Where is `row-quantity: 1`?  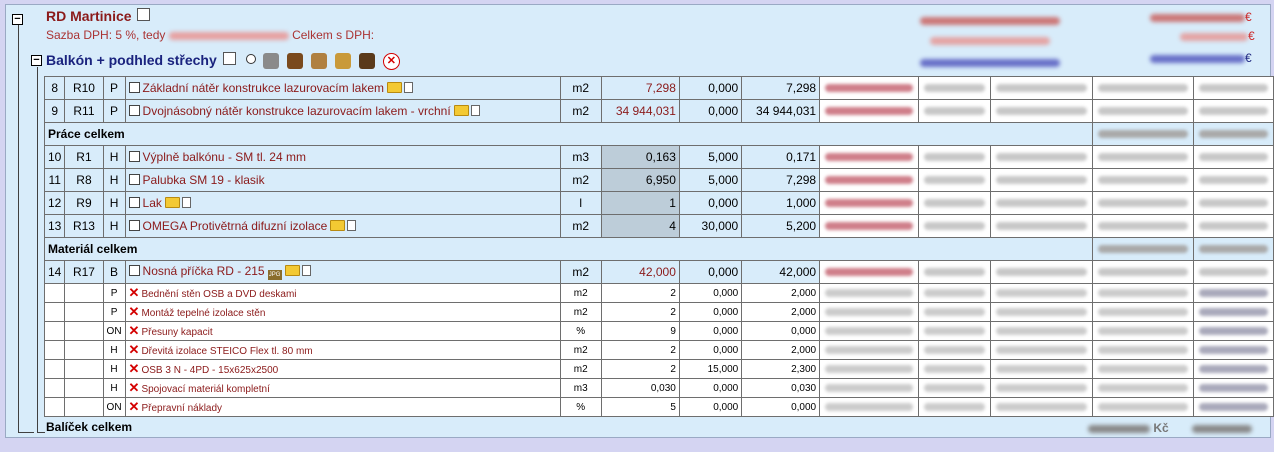
row-quantity: 1 is located at coordinates (640, 203).